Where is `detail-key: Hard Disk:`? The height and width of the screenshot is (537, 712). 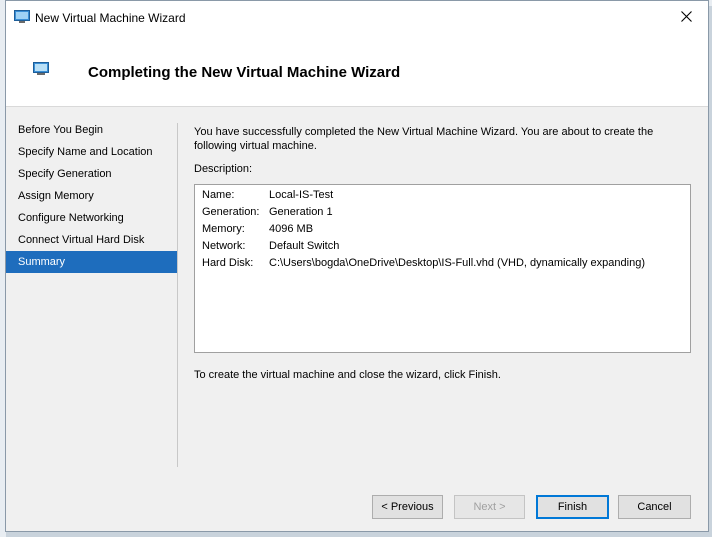
detail-key: Hard Disk: is located at coordinates (228, 263).